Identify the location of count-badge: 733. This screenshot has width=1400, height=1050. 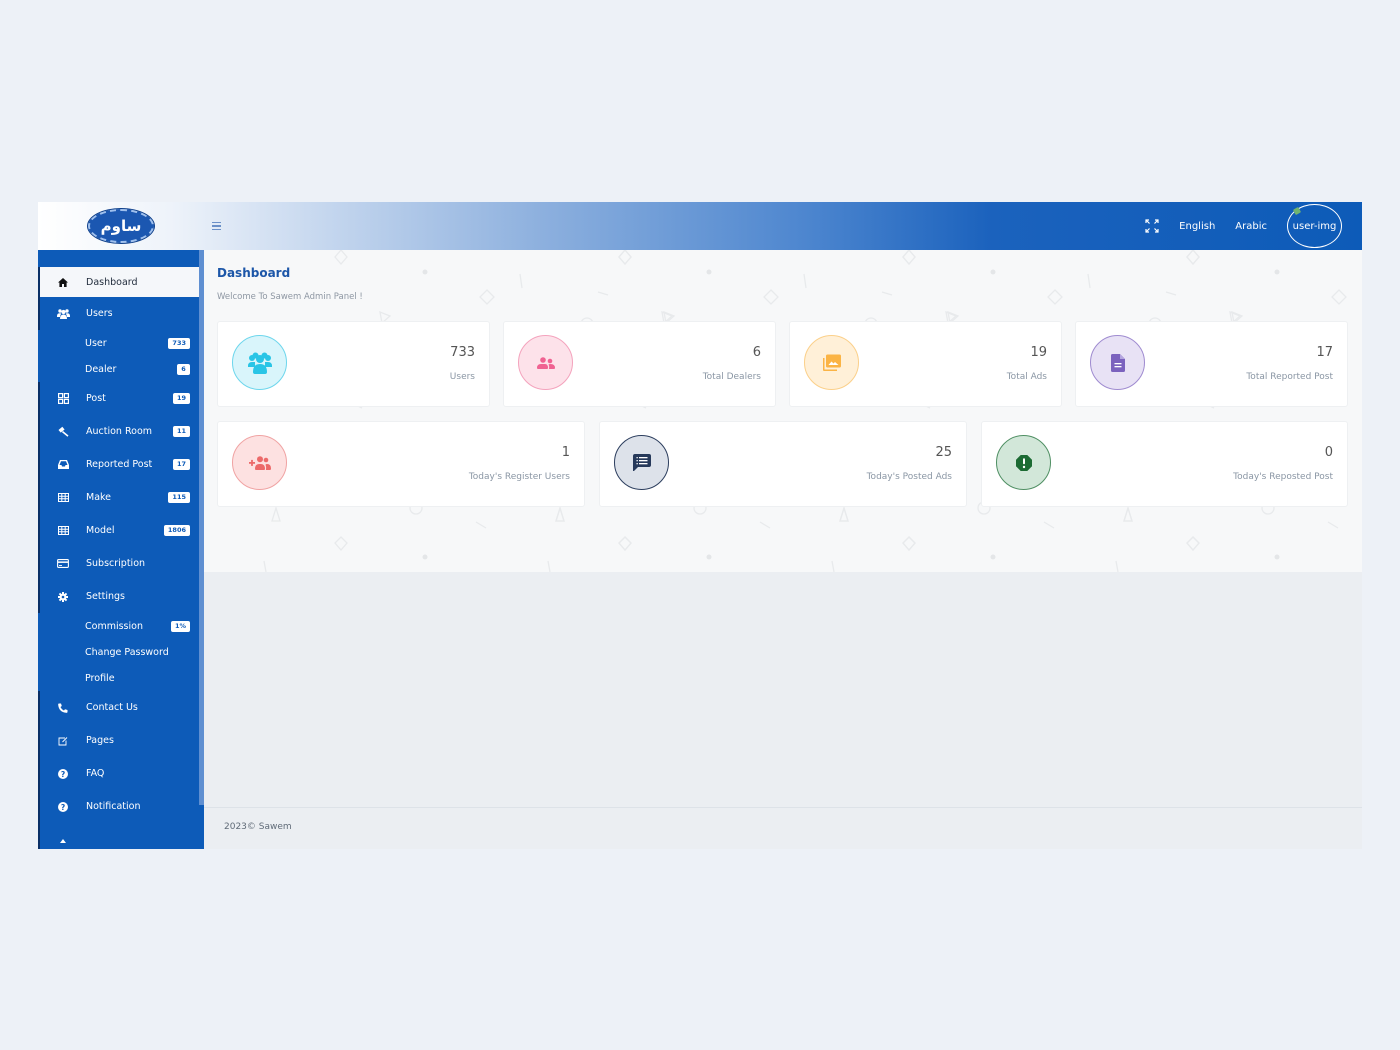
(179, 343).